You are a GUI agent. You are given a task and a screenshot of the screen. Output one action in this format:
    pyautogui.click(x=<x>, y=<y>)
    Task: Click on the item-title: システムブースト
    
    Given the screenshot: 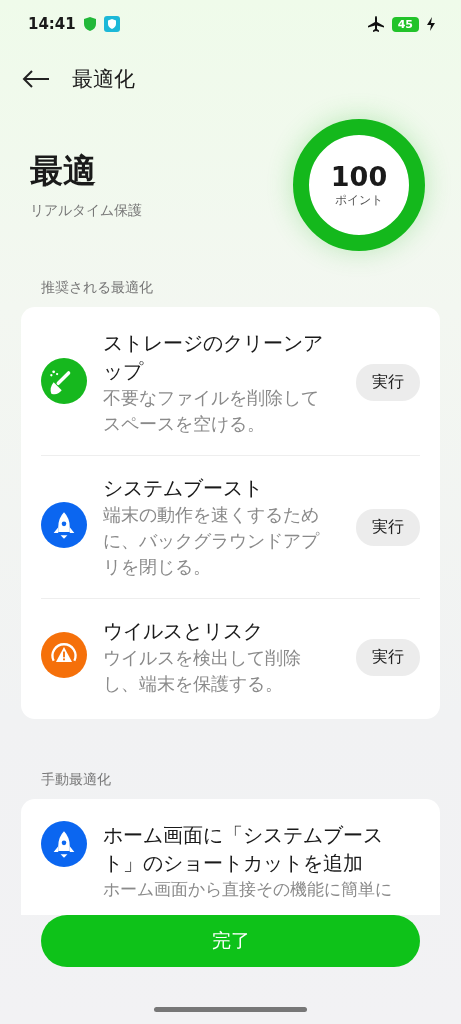 What is the action you would take?
    pyautogui.click(x=183, y=488)
    